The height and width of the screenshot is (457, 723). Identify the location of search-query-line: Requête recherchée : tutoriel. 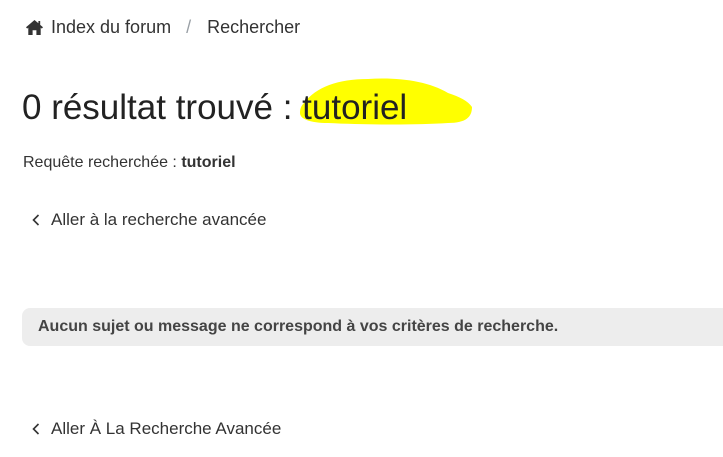
(129, 163).